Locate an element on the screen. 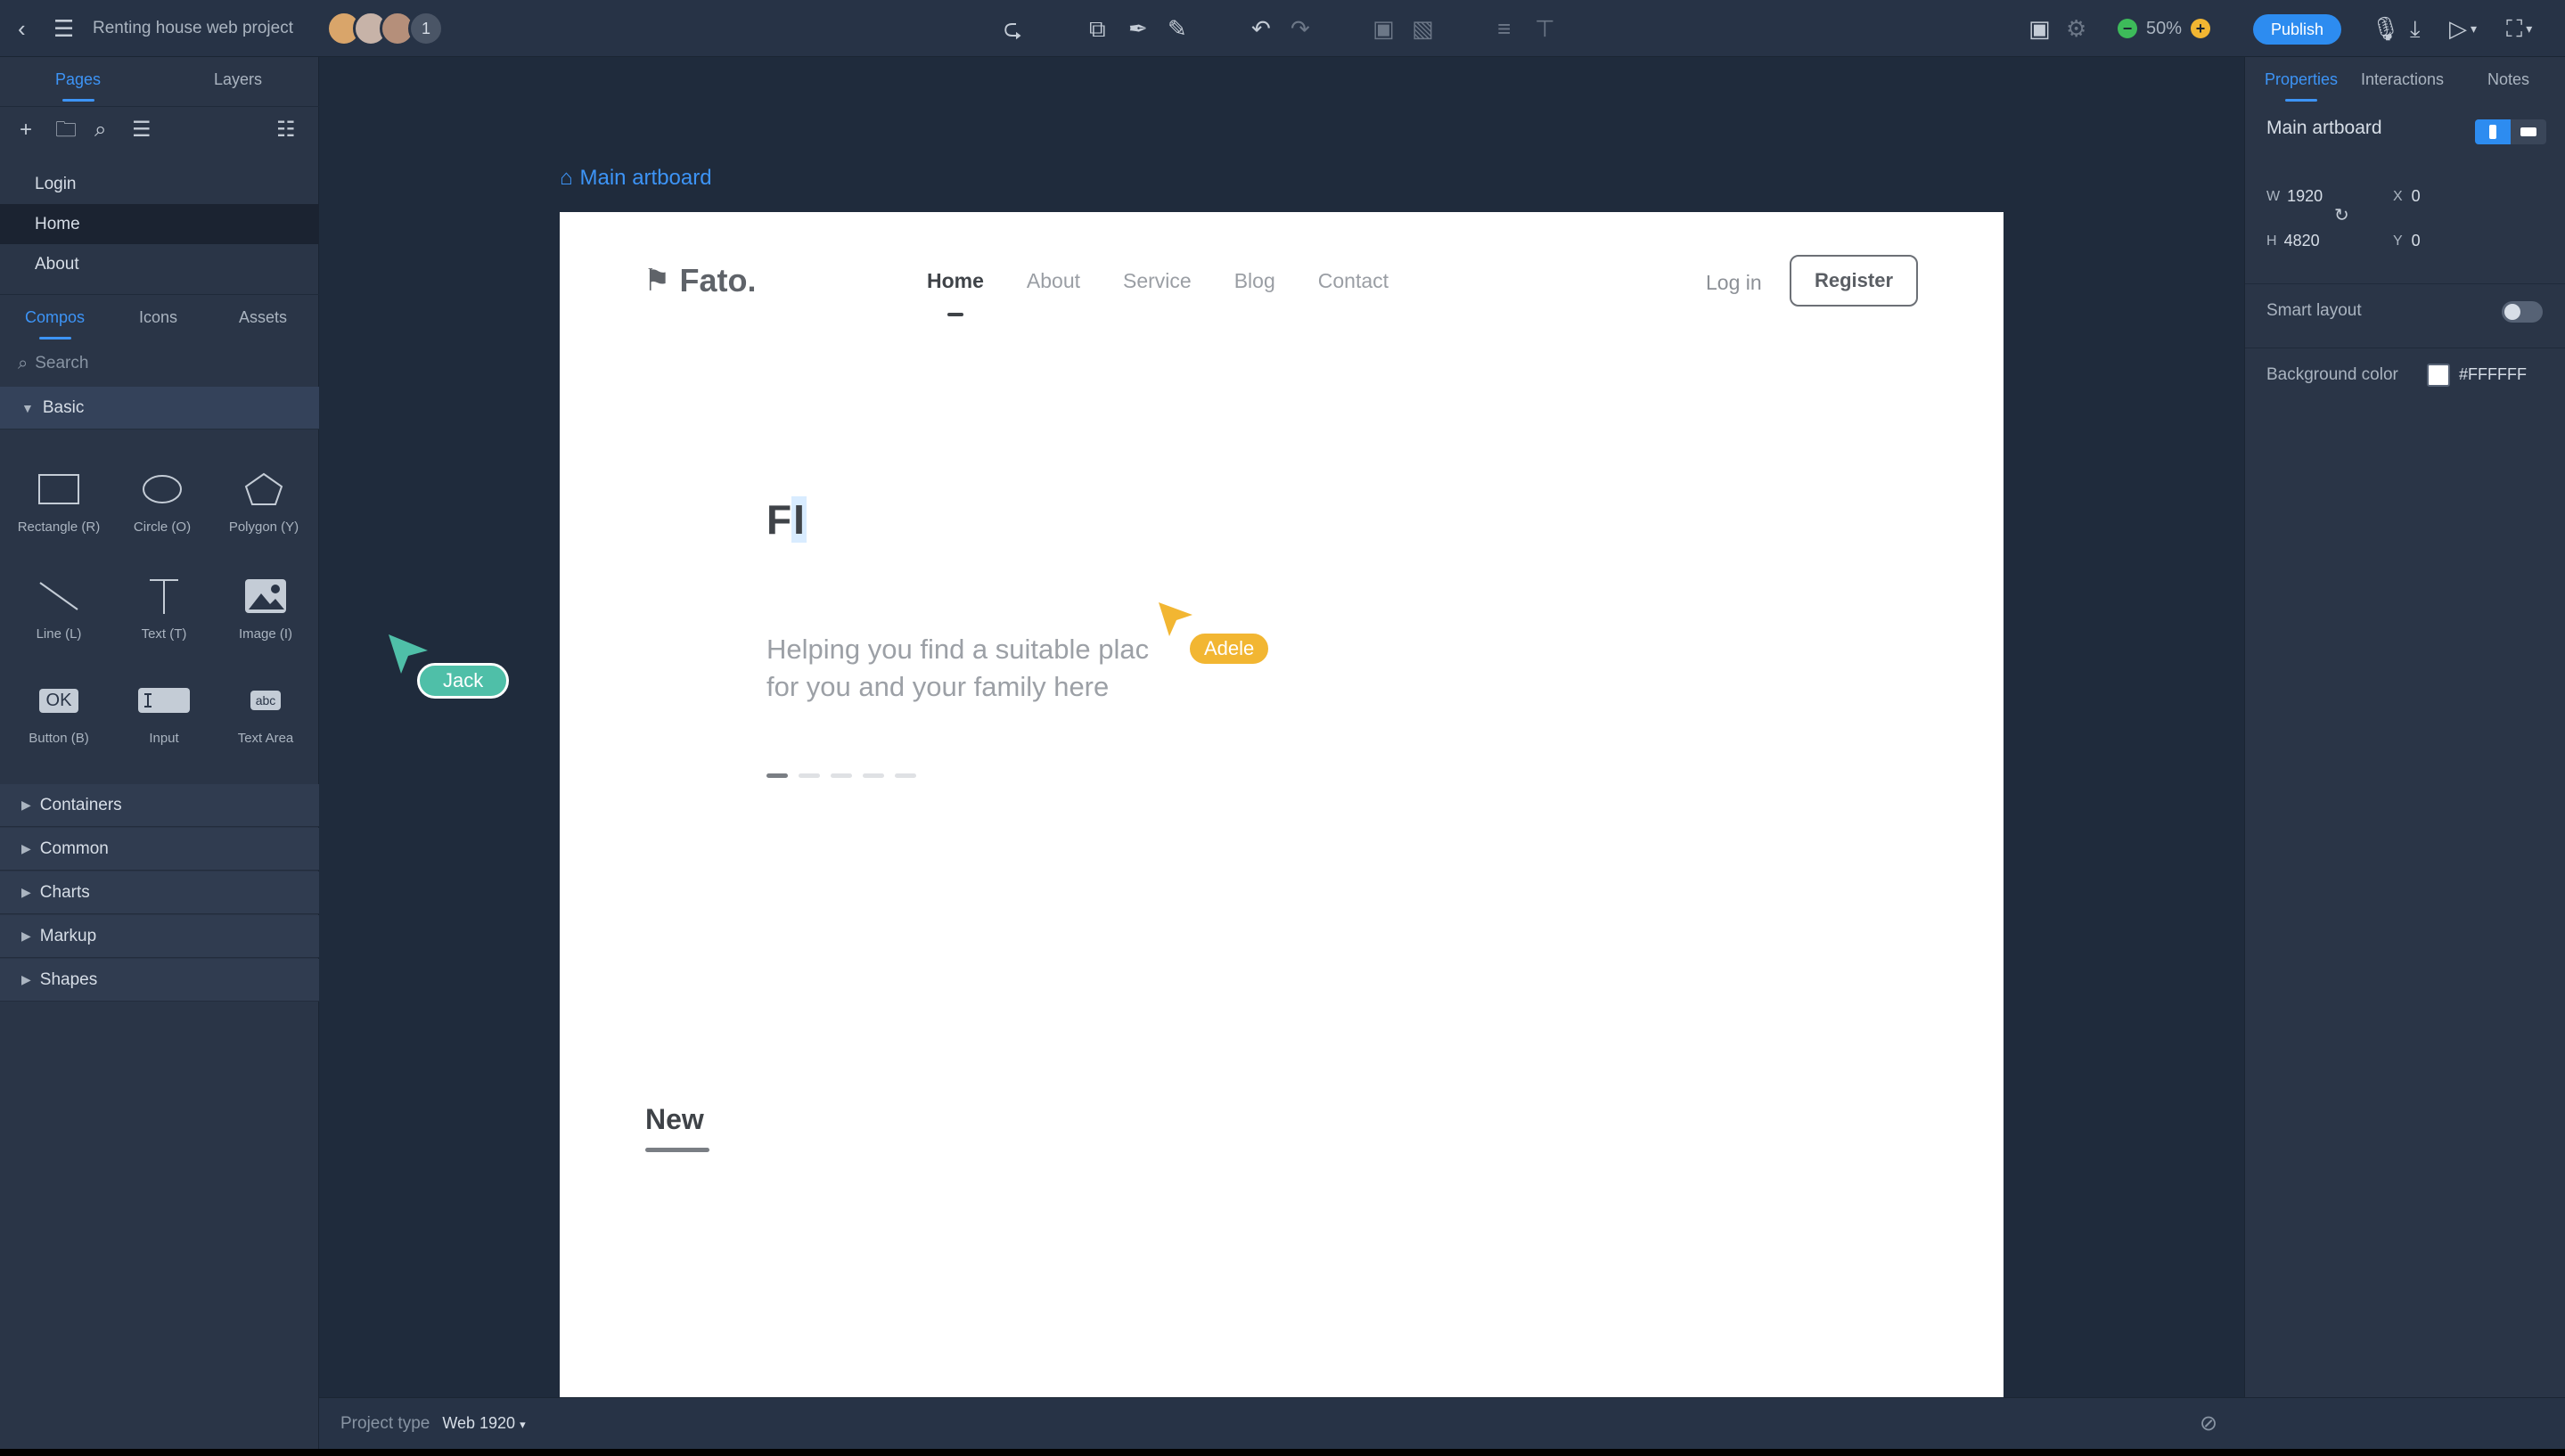  artboard-label: ⌂ Main artboard is located at coordinates (636, 178).